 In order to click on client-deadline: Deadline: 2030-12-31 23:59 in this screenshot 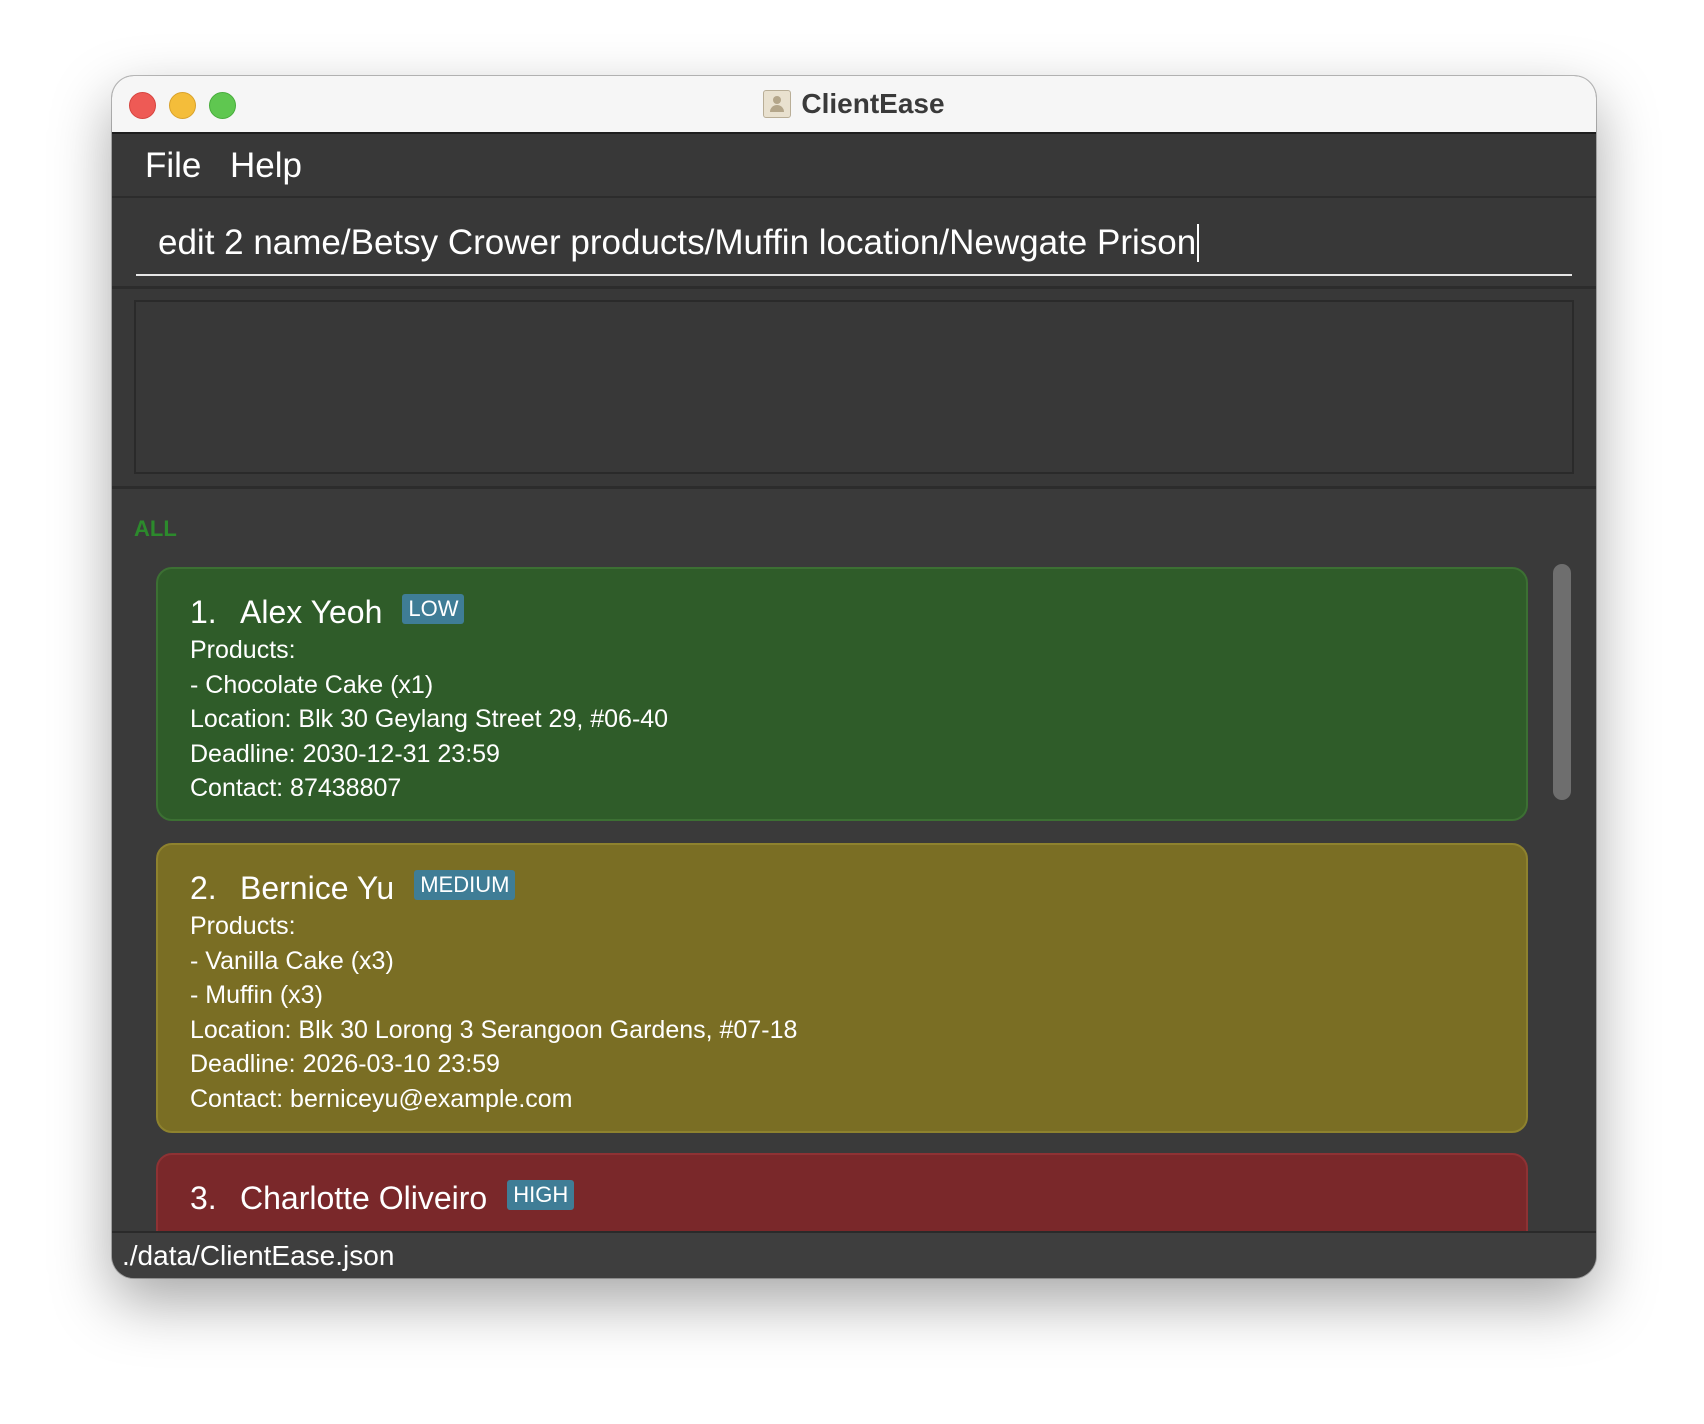, I will do `click(345, 753)`.